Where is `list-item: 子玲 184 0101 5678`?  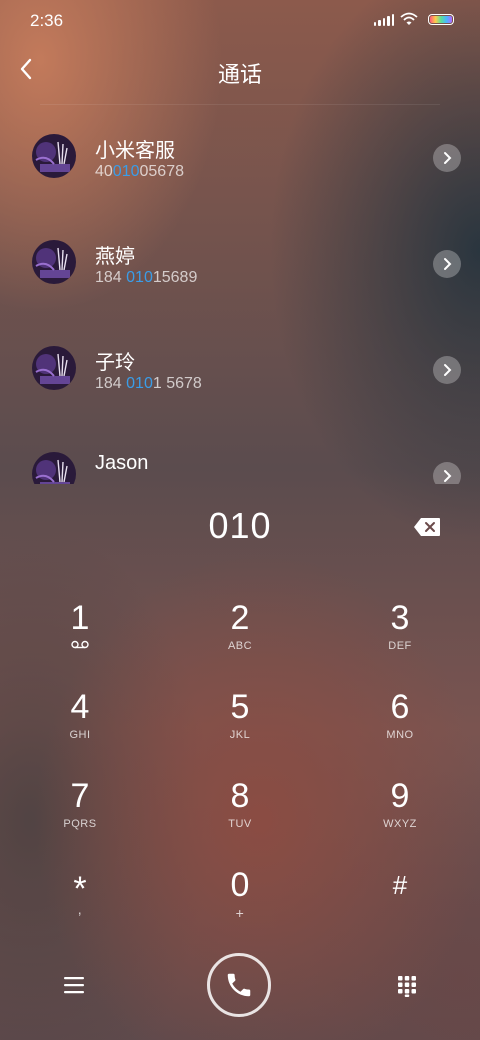 list-item: 子玲 184 0101 5678 is located at coordinates (240, 368).